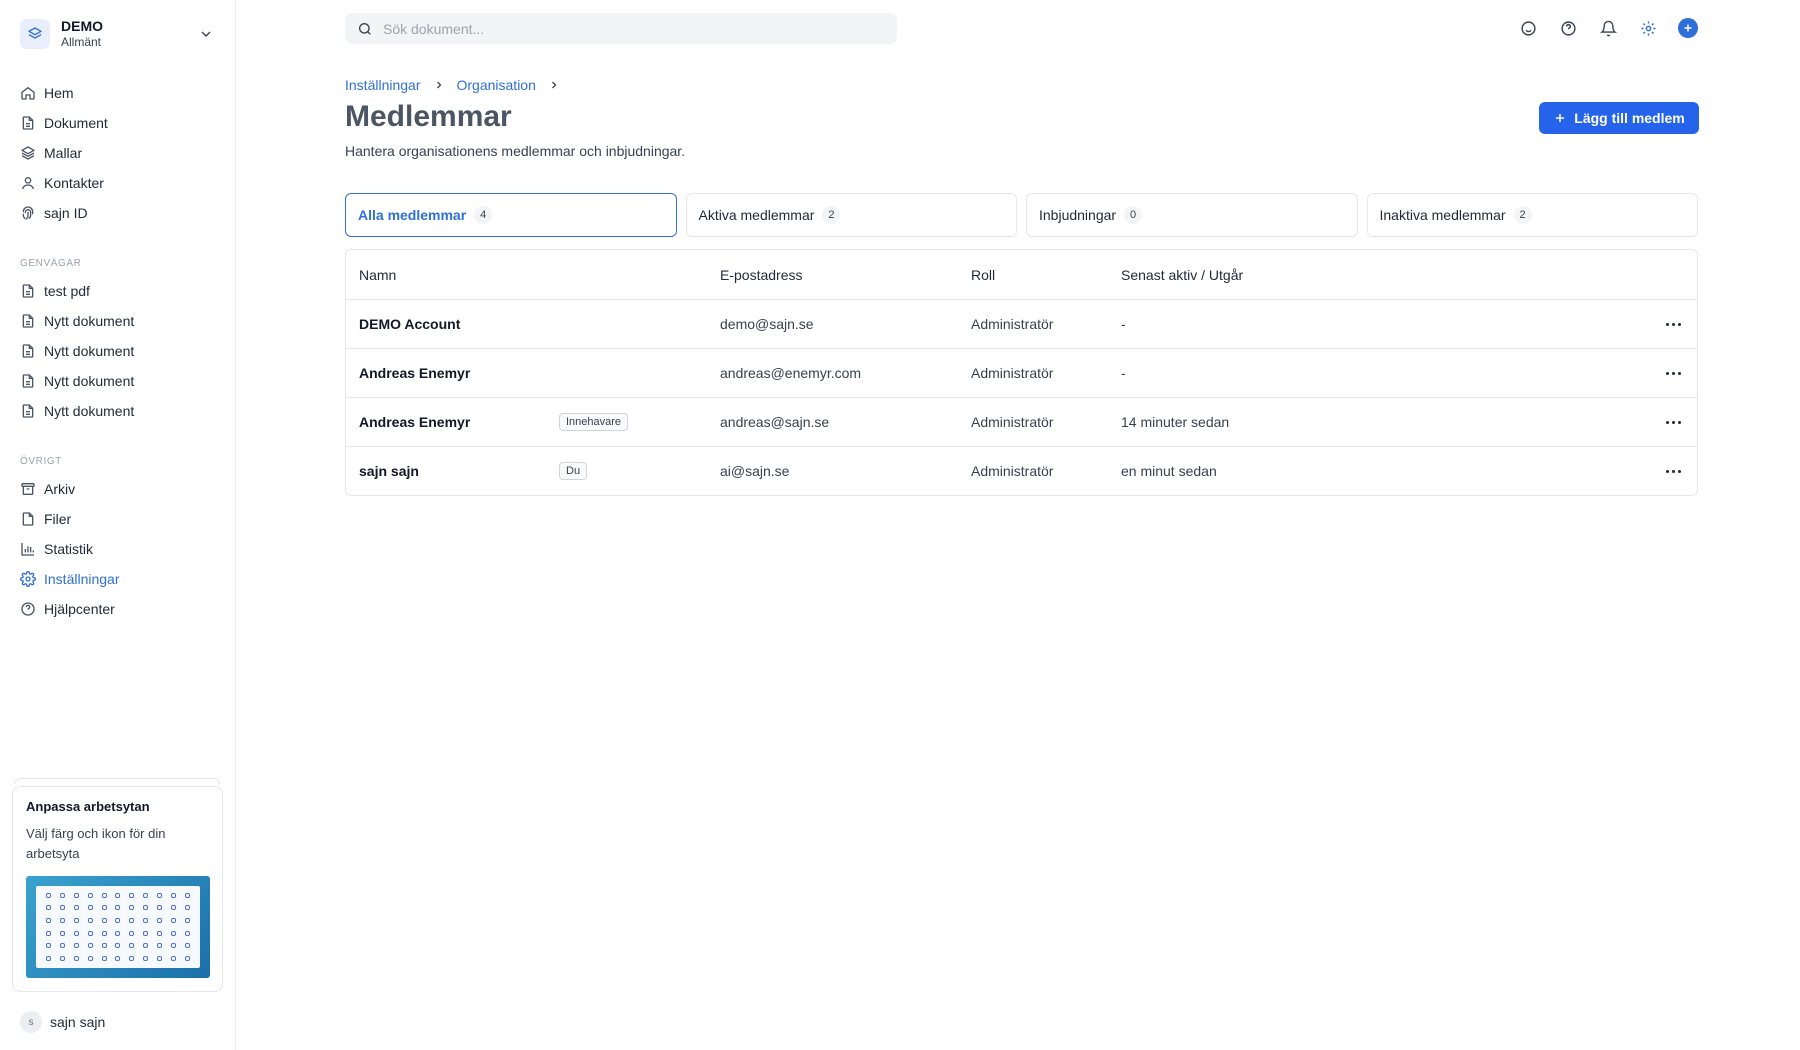 Image resolution: width=1800 pixels, height=1050 pixels. What do you see at coordinates (120, 93) in the screenshot?
I see `sidebar-item-home: Hem` at bounding box center [120, 93].